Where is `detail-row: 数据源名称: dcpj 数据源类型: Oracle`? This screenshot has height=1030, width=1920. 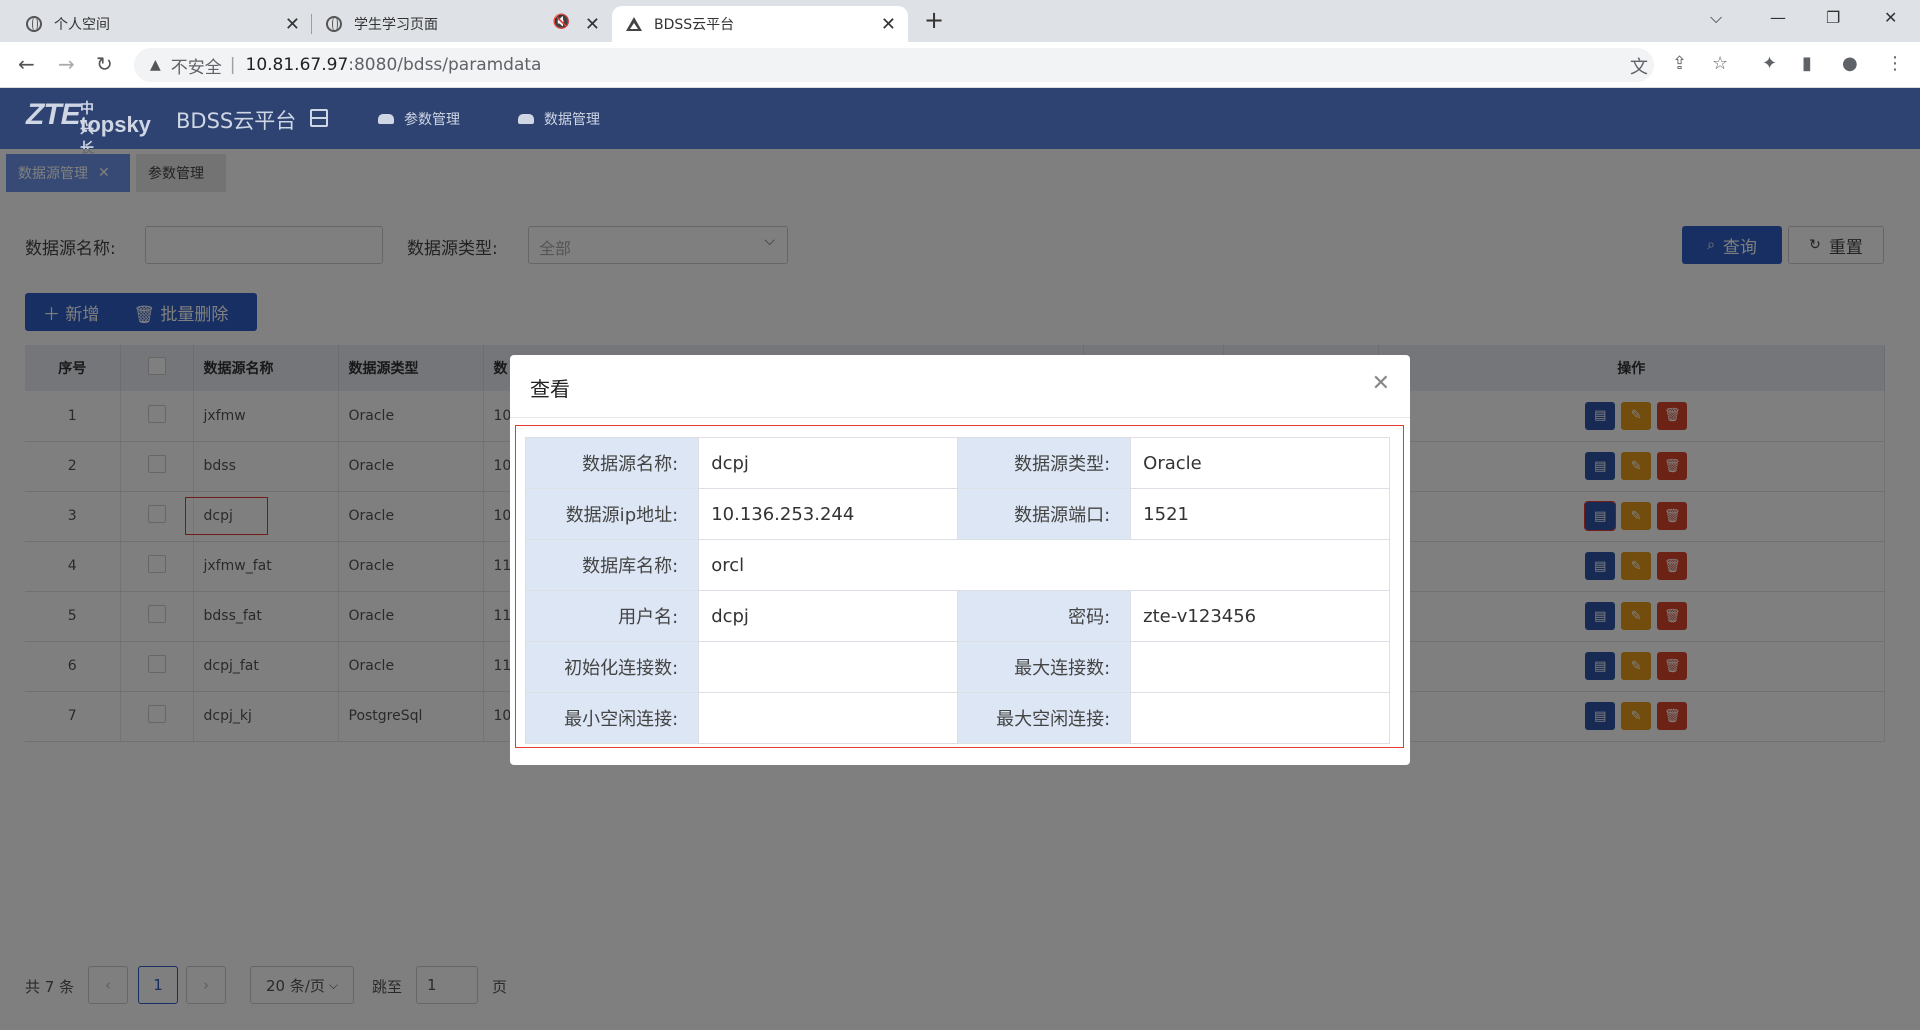 detail-row: 数据源名称: dcpj 数据源类型: Oracle is located at coordinates (957, 463).